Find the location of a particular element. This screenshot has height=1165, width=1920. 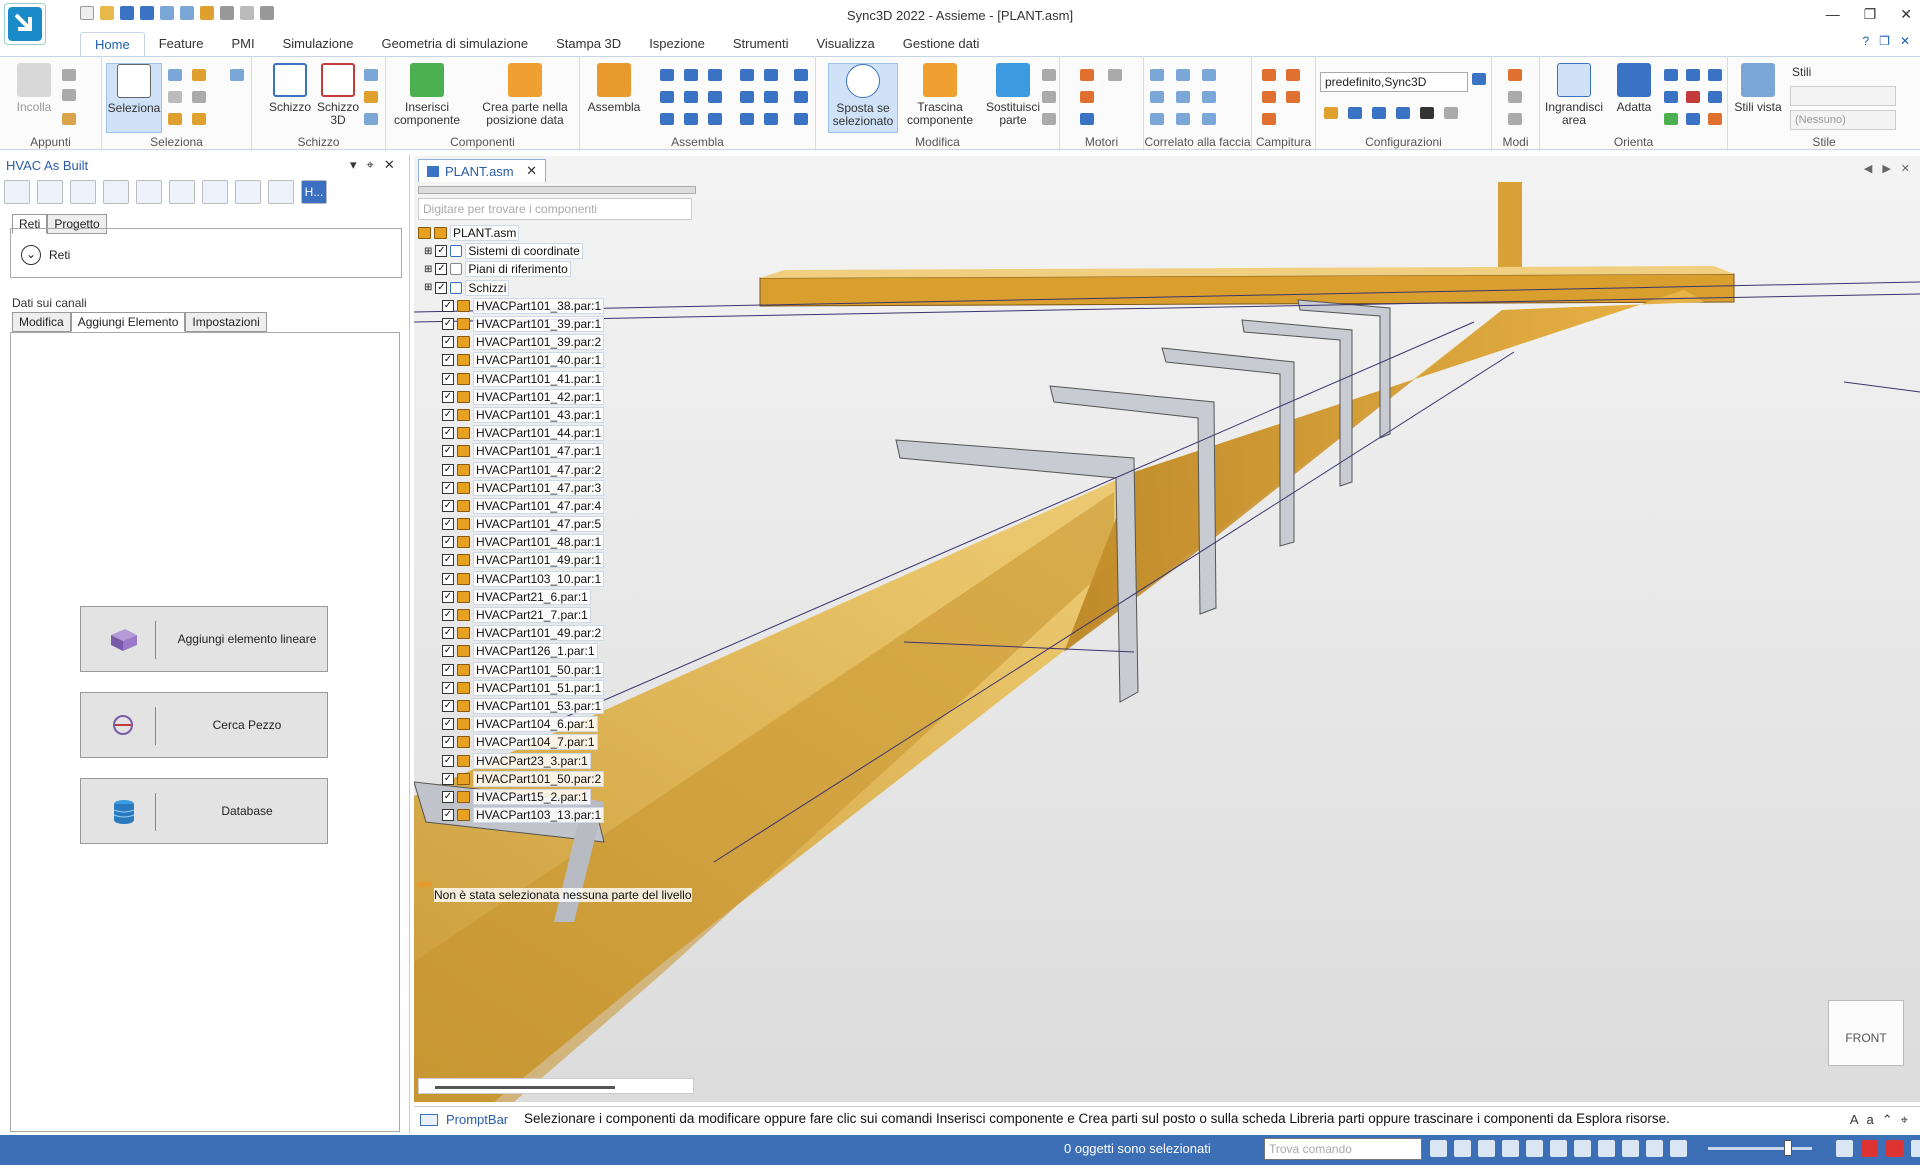

zoom-slider-thumb is located at coordinates (1788, 1148).